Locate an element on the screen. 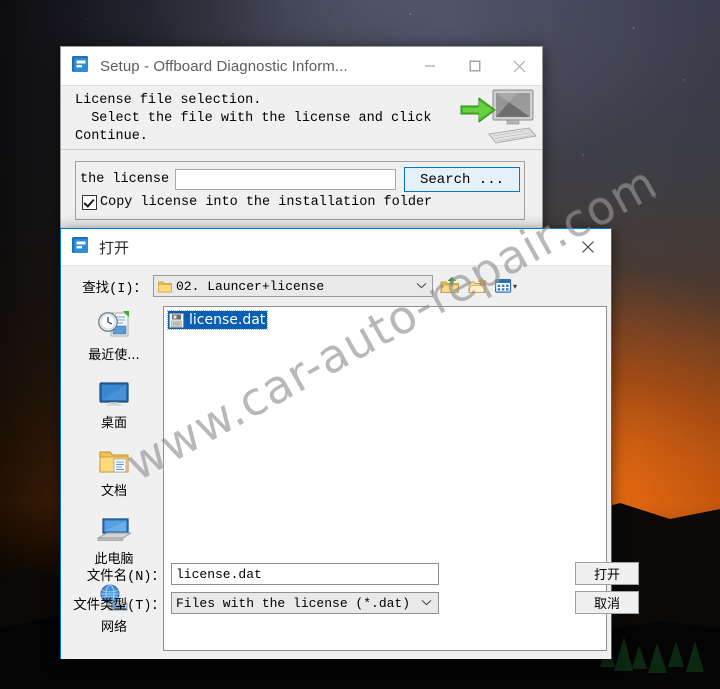  file-list-item-label: license.dat is located at coordinates (227, 320).